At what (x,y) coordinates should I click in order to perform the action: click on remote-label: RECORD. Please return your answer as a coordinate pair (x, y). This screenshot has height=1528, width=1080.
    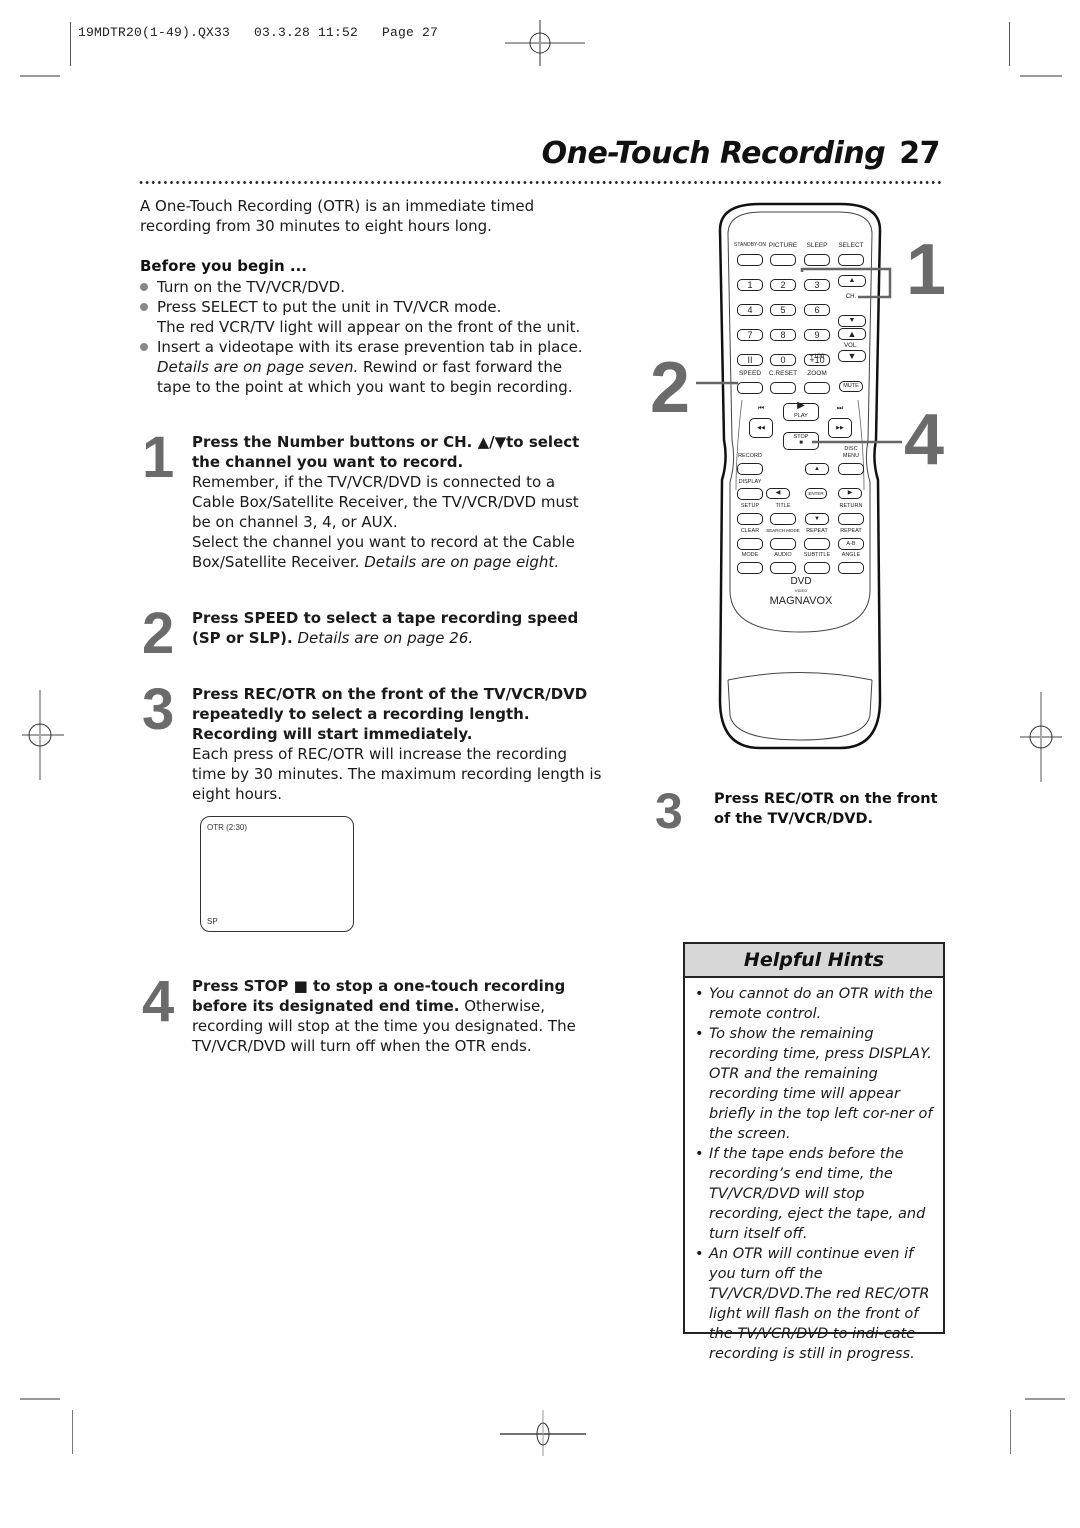
    Looking at the image, I should click on (750, 456).